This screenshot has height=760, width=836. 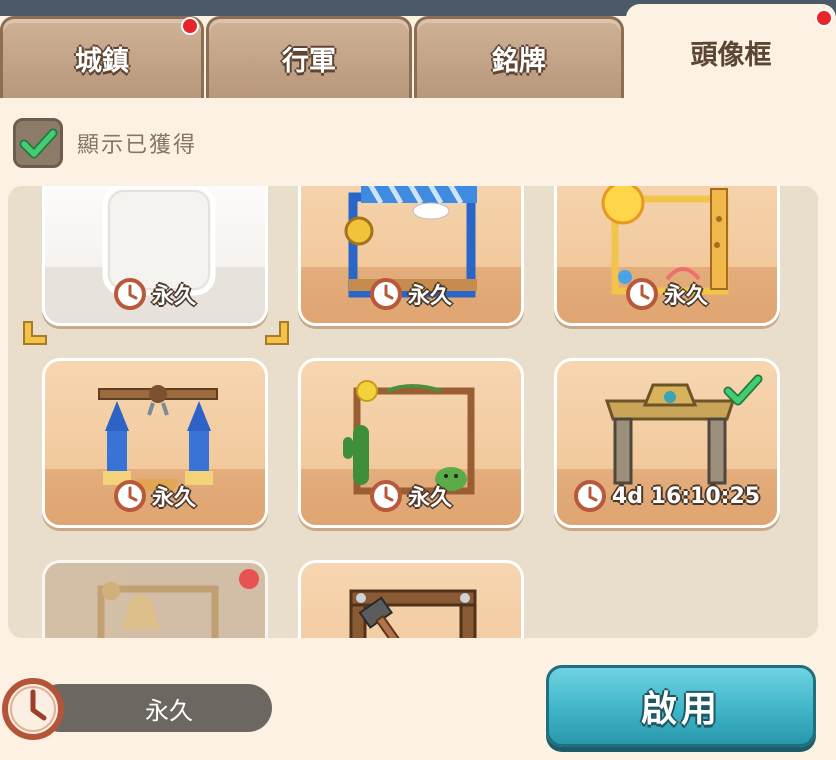 I want to click on frame-card-blue-towers: 永久, so click(x=155, y=443).